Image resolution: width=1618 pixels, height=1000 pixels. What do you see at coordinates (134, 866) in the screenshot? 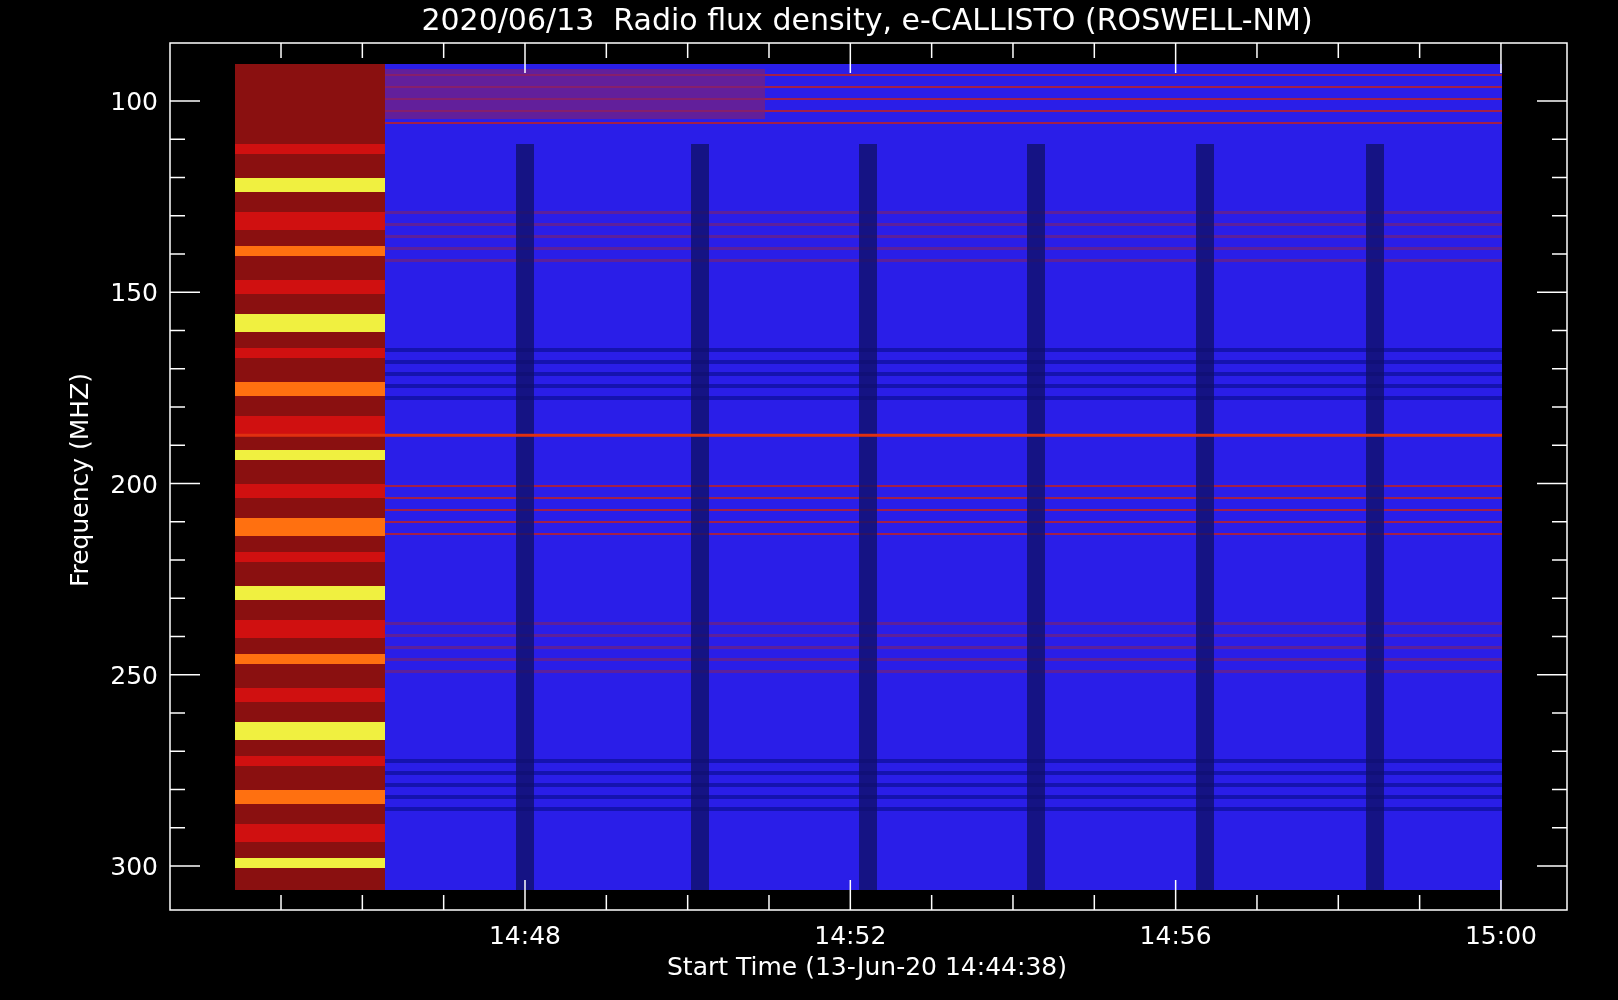
I see `y-tick-label: 300` at bounding box center [134, 866].